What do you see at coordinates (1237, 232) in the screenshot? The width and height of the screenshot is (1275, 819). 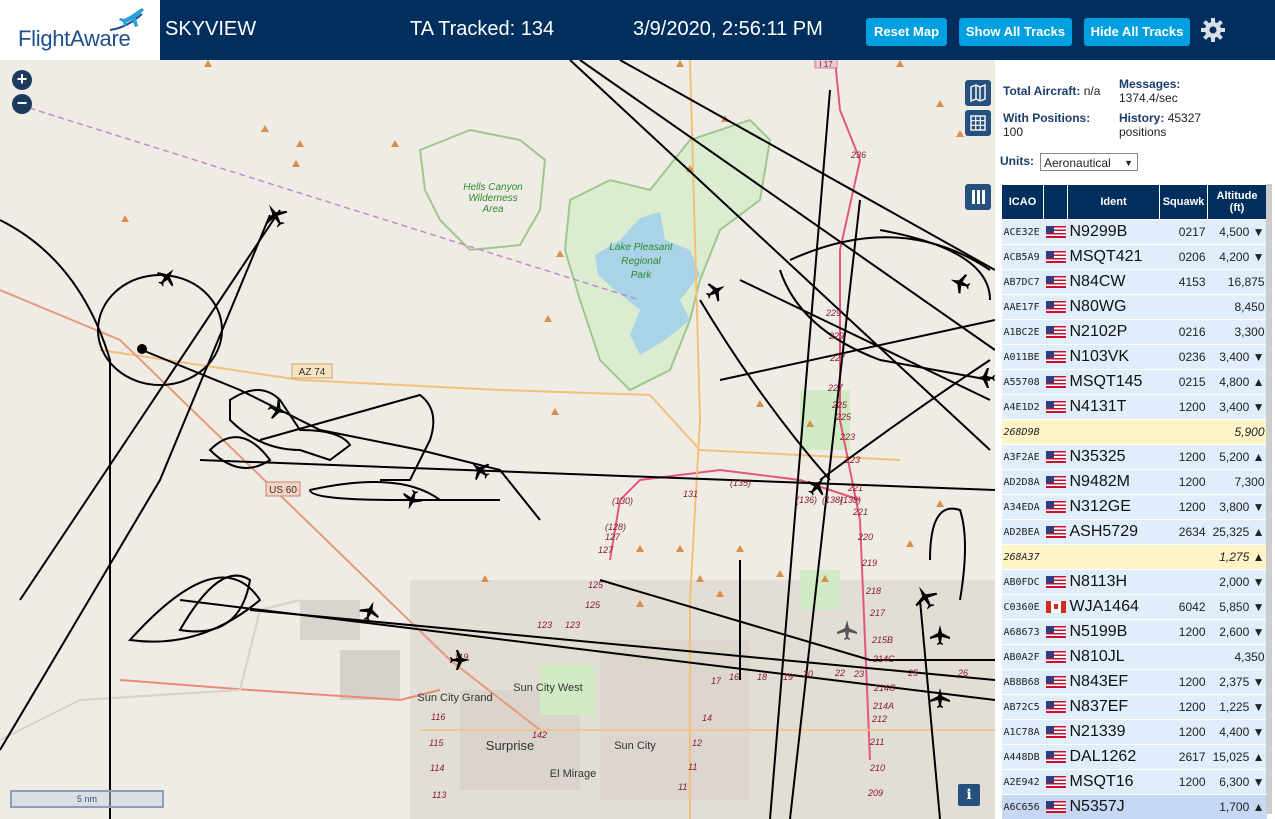 I see `altitude-cell: 4,500 ▼` at bounding box center [1237, 232].